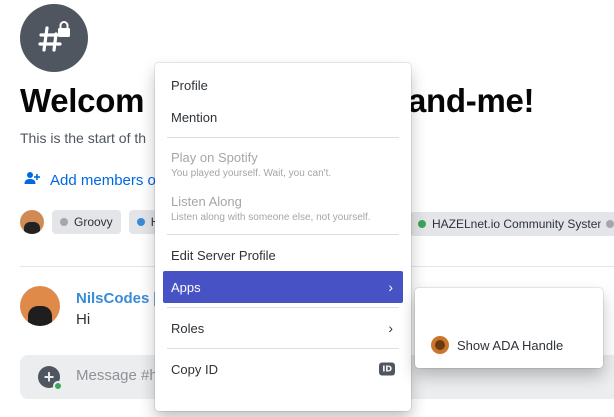 This screenshot has width=614, height=417. I want to click on menu-item-label: Mention, so click(194, 117).